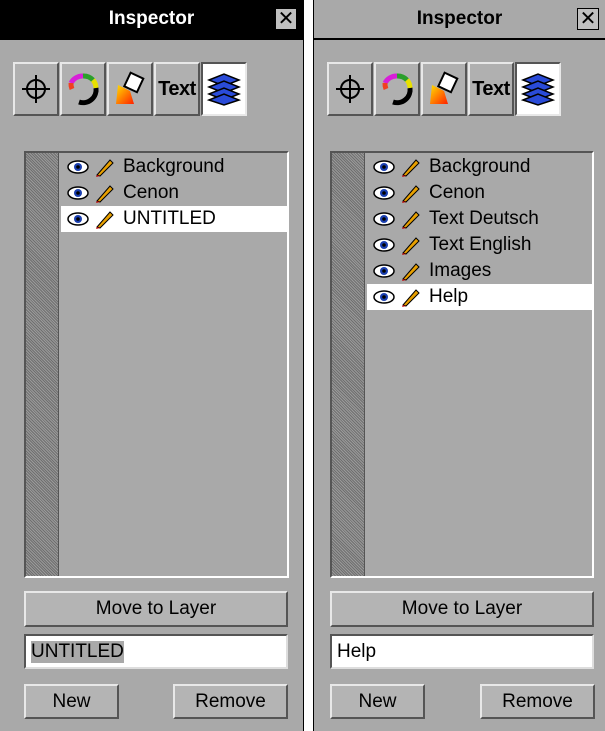 The height and width of the screenshot is (731, 605). I want to click on layer-row: Images, so click(479, 271).